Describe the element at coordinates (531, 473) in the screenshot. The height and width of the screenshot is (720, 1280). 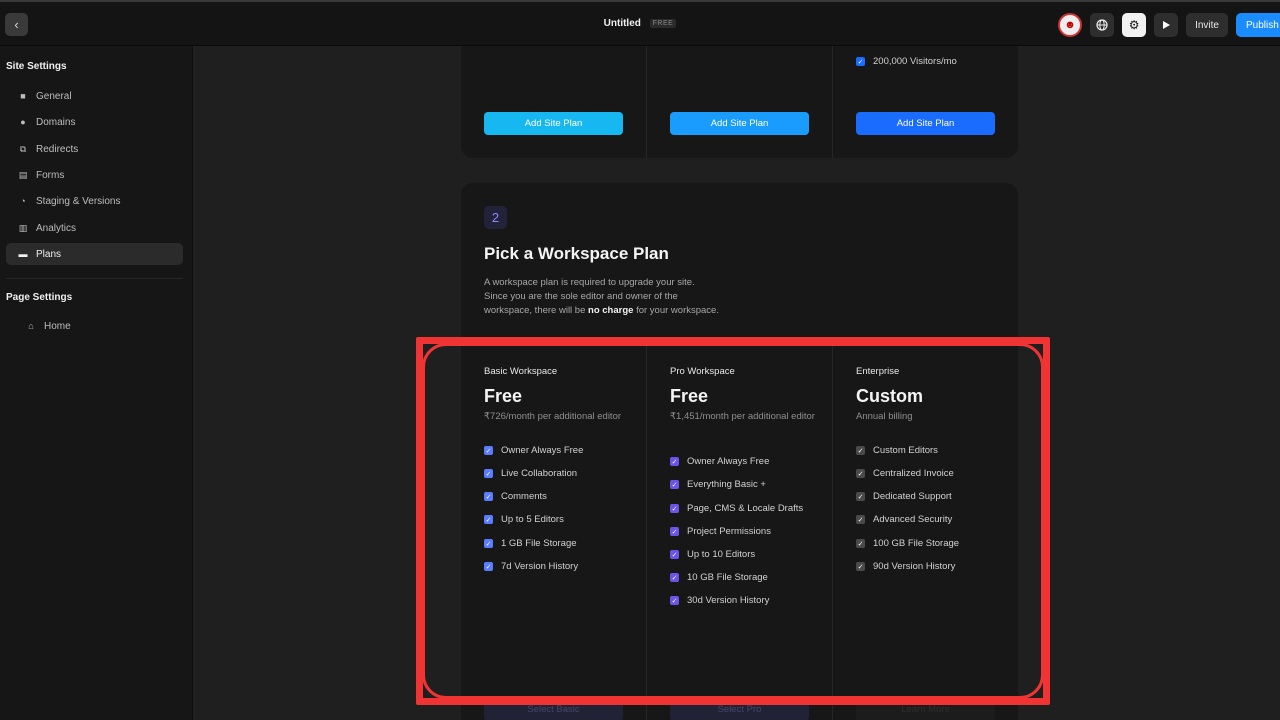
I see `plan-feature: ✓ Live Collaboration` at that location.